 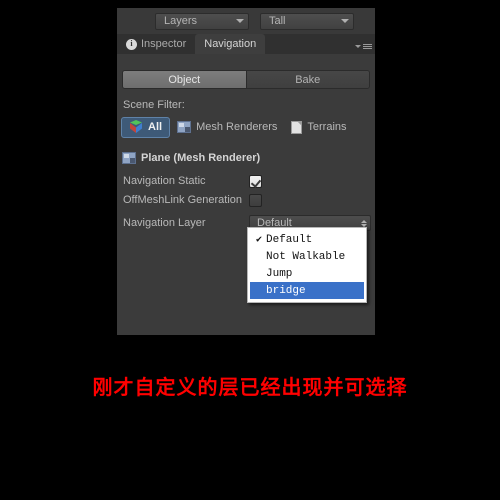 I want to click on dropdown-item-label: Jump, so click(x=279, y=273).